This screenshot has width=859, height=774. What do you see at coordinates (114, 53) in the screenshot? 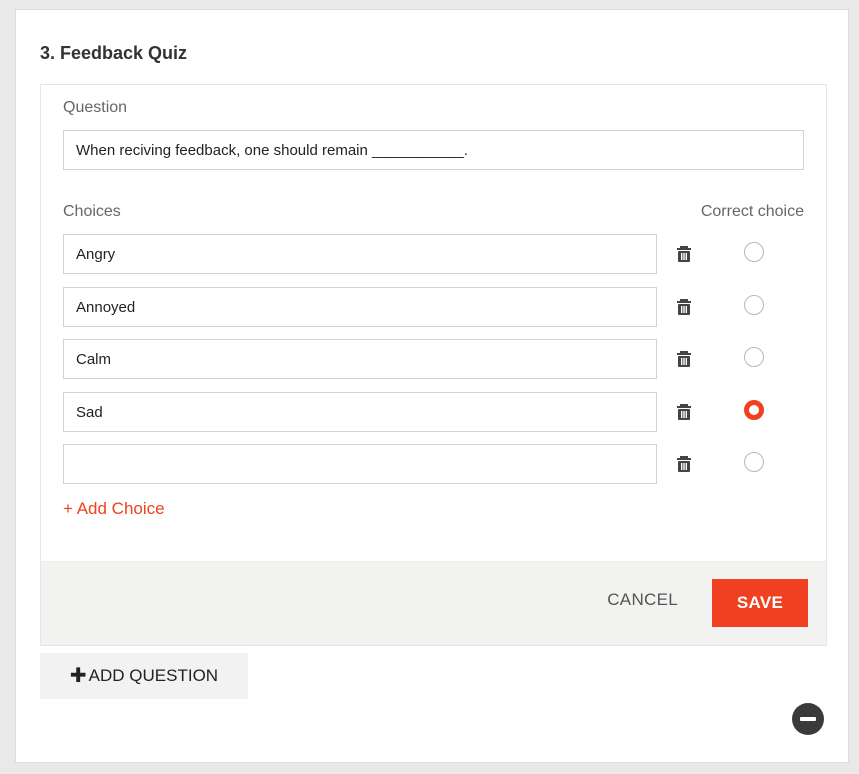
I see `quiz-title: 3. Feedback Quiz` at bounding box center [114, 53].